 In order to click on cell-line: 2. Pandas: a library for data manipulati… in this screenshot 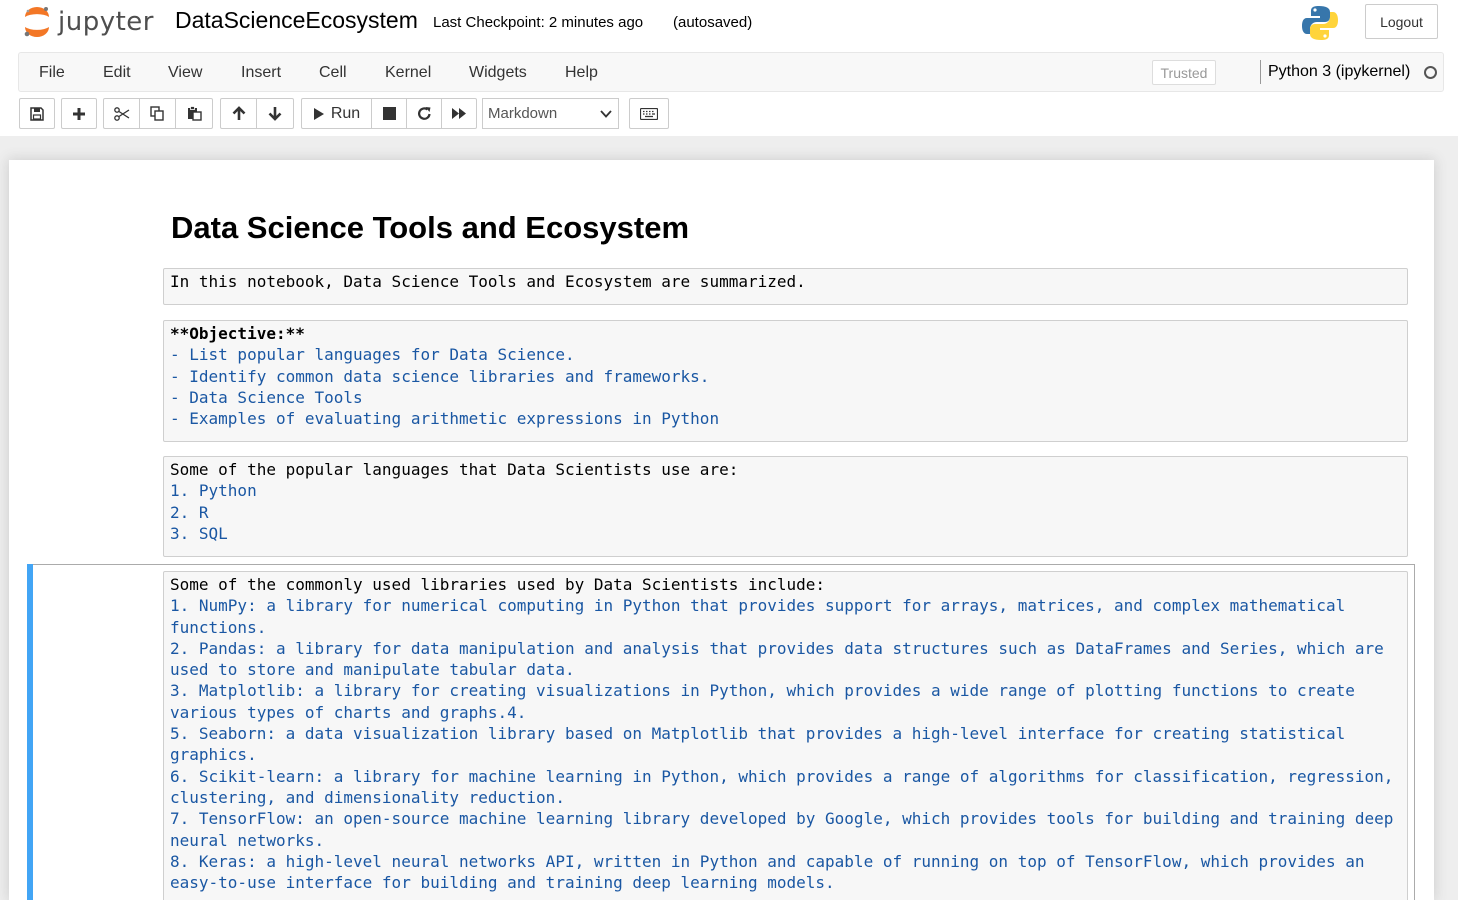, I will do `click(777, 648)`.